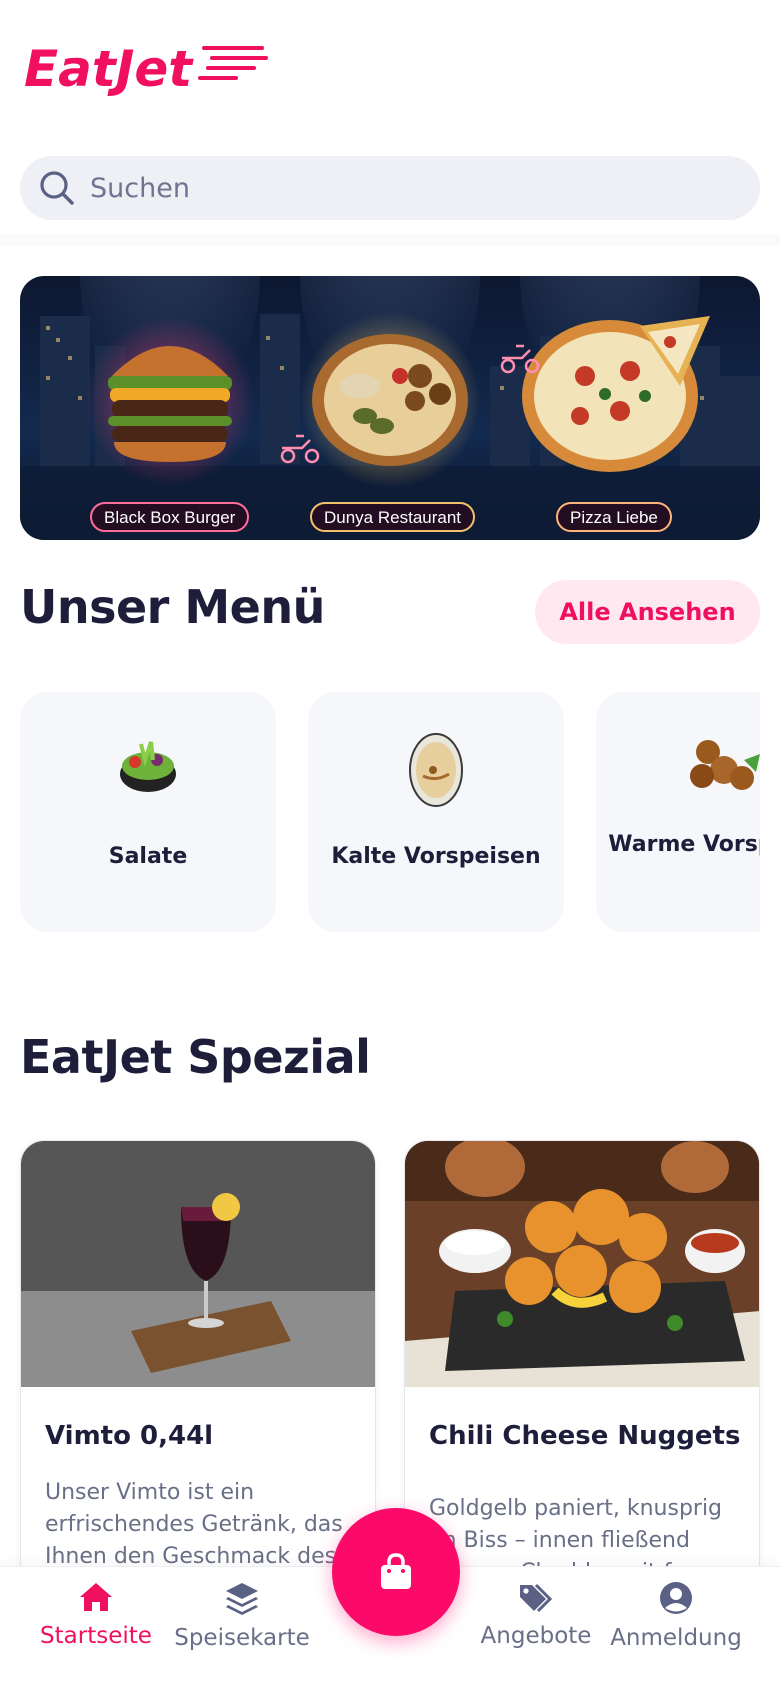  Describe the element at coordinates (198, 1264) in the screenshot. I see `vimto-photo` at that location.